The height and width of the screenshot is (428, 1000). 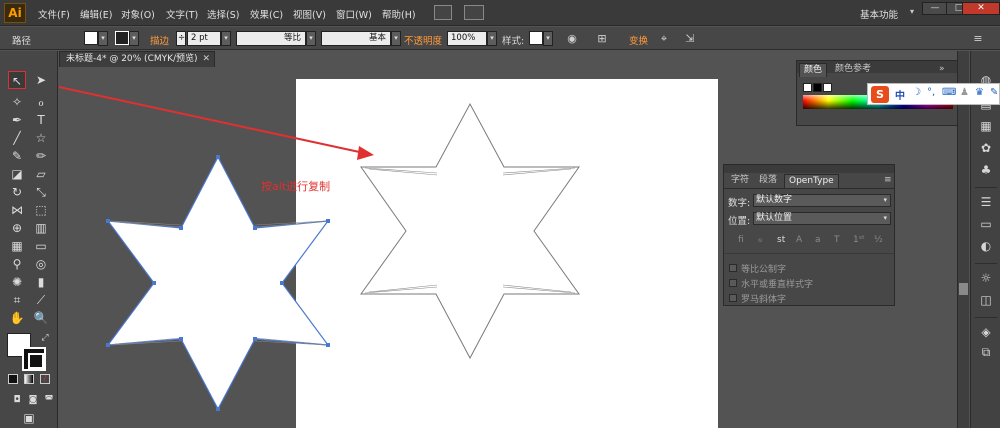 I want to click on chevron-down-icon: ▾, so click(x=912, y=11).